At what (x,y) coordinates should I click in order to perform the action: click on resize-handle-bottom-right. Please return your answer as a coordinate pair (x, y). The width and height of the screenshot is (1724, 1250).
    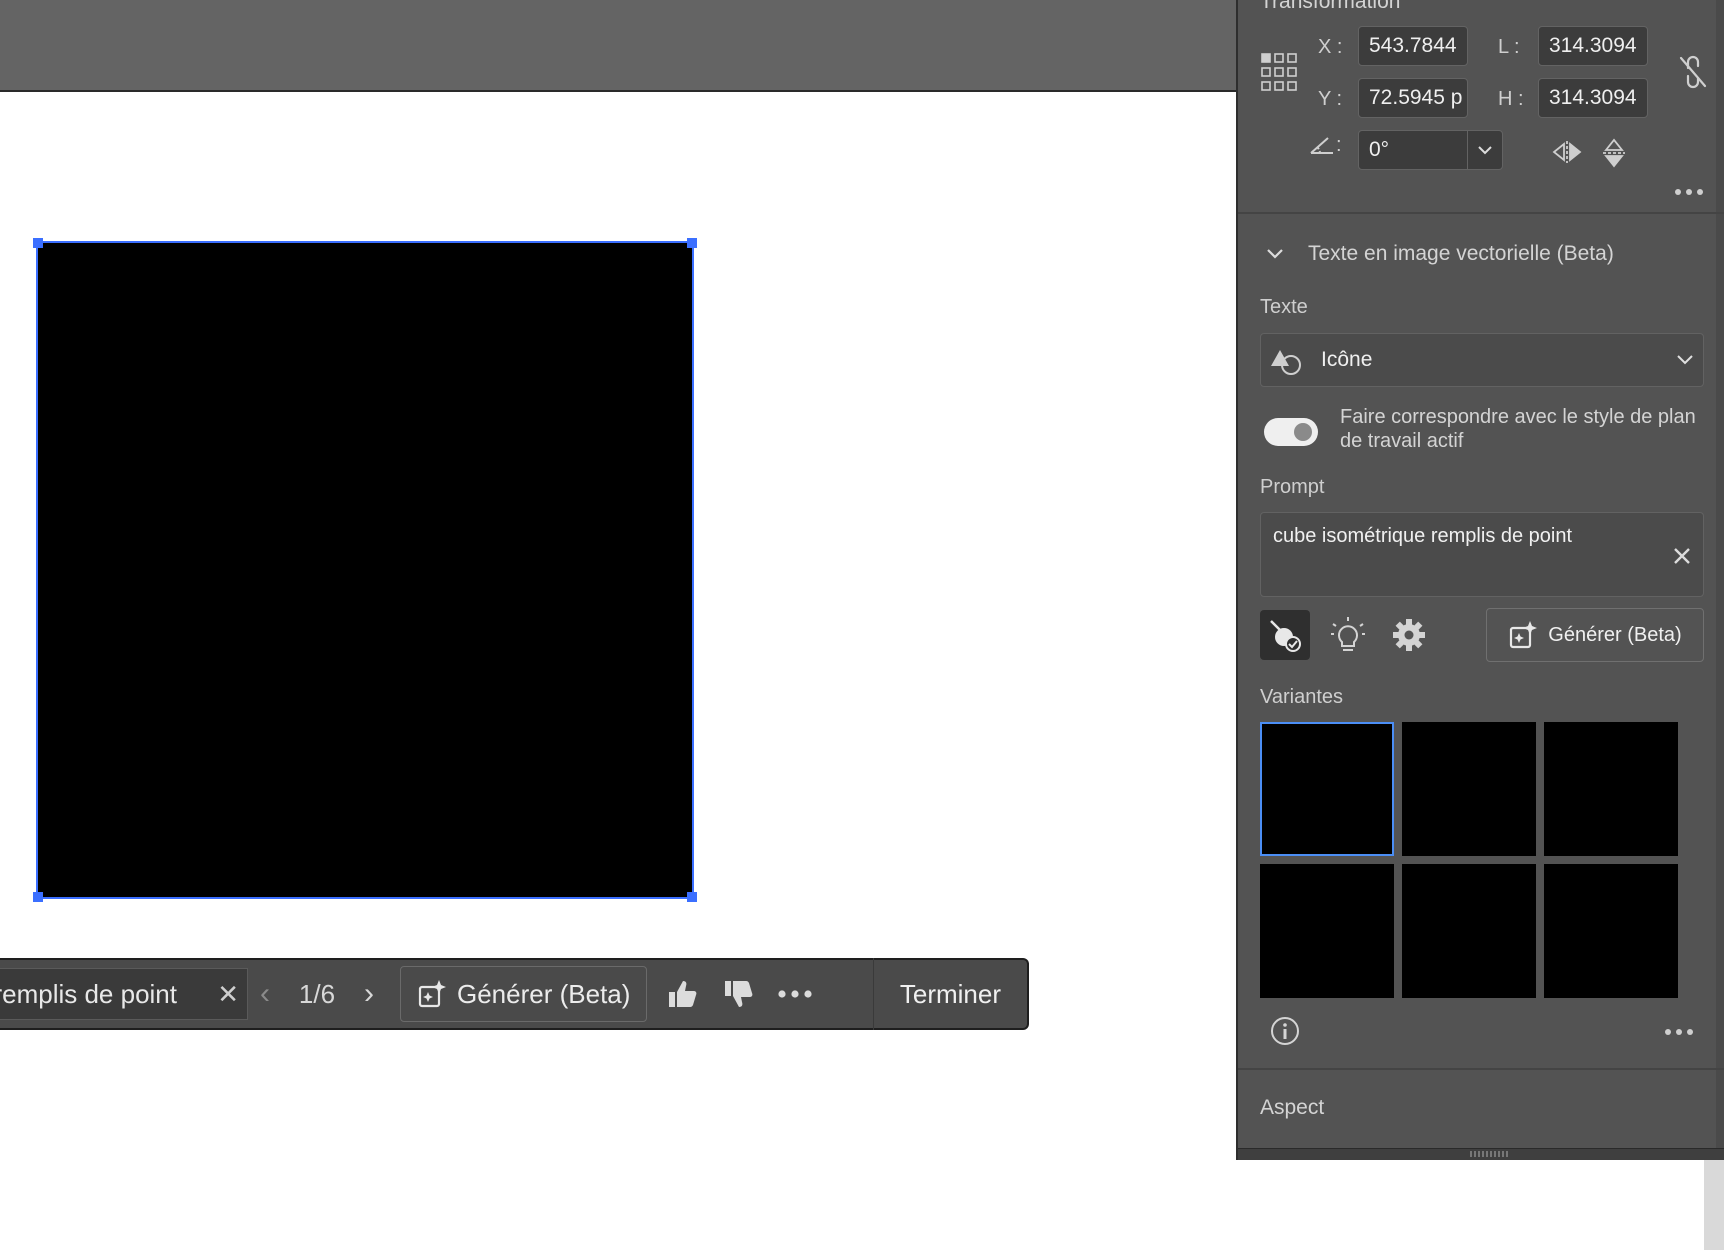
    Looking at the image, I should click on (692, 897).